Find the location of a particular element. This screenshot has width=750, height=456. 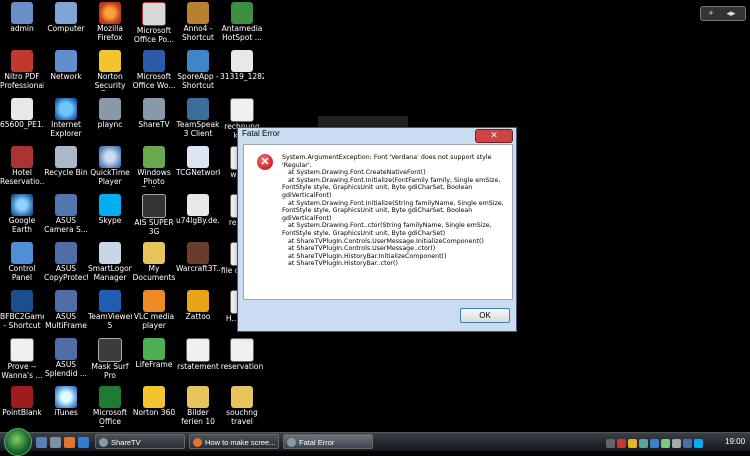

firefox-icon is located at coordinates (69, 442).